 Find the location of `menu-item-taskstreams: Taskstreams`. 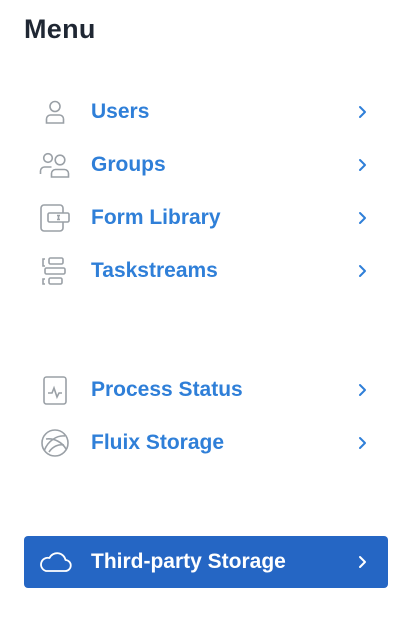

menu-item-taskstreams: Taskstreams is located at coordinates (206, 271).